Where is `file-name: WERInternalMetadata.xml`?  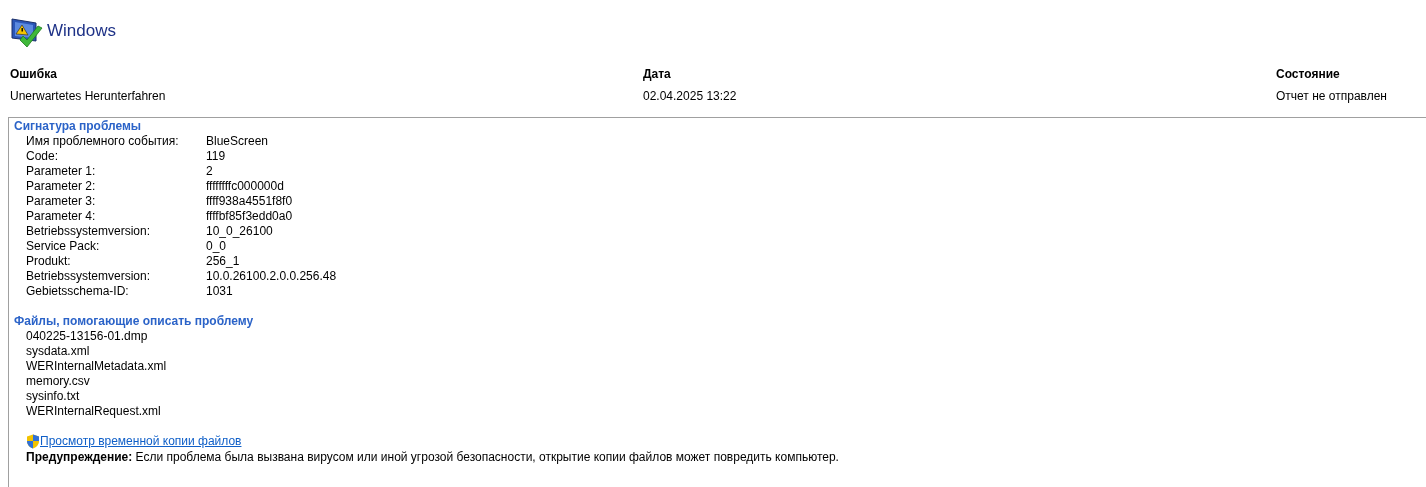 file-name: WERInternalMetadata.xml is located at coordinates (96, 366).